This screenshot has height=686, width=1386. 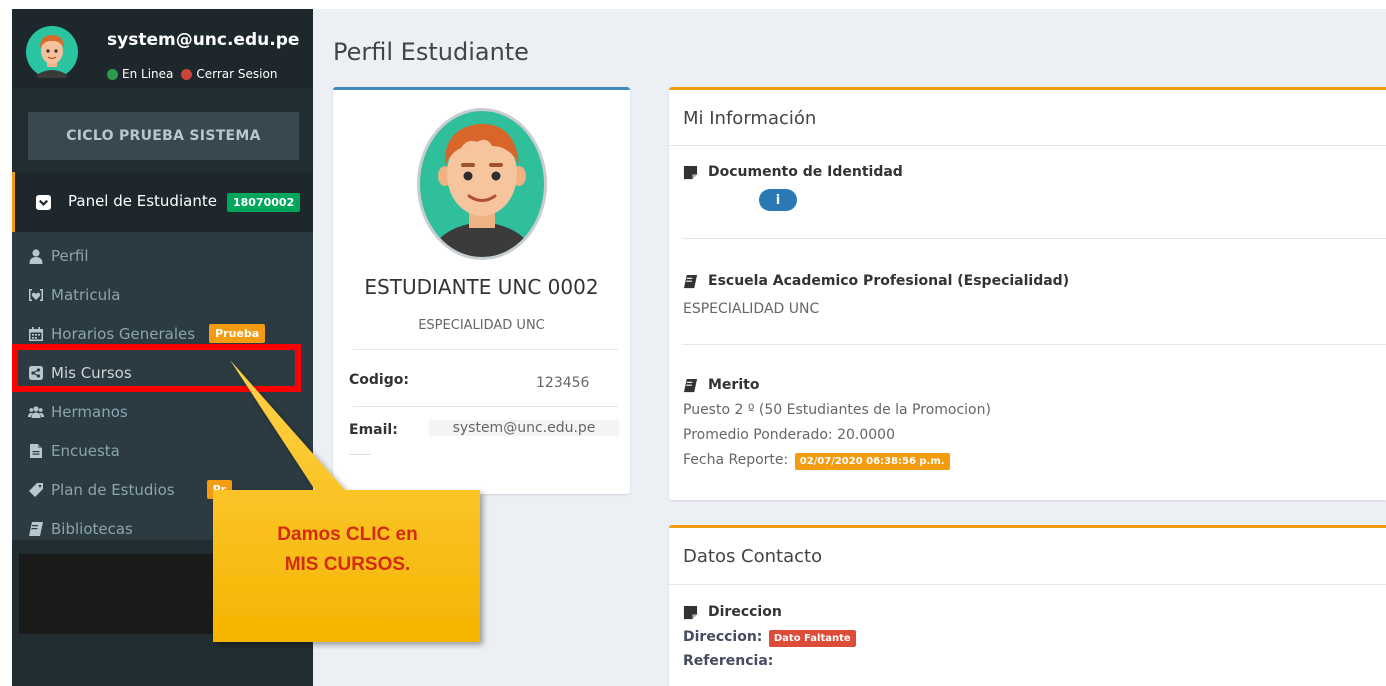 I want to click on referencia-label: Referencia:, so click(x=728, y=661).